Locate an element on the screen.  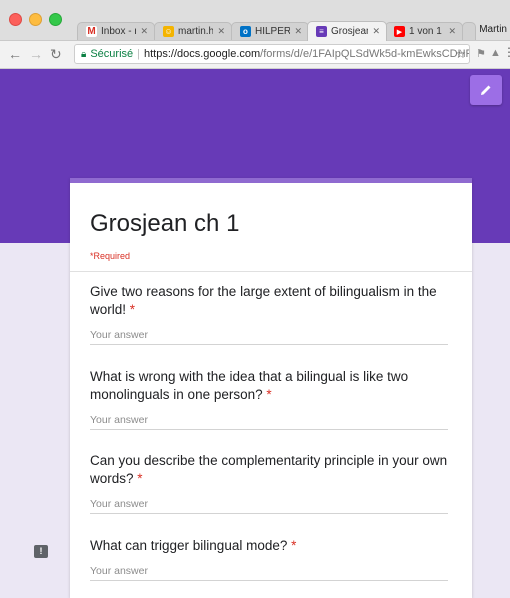
edit-form-button is located at coordinates (486, 90).